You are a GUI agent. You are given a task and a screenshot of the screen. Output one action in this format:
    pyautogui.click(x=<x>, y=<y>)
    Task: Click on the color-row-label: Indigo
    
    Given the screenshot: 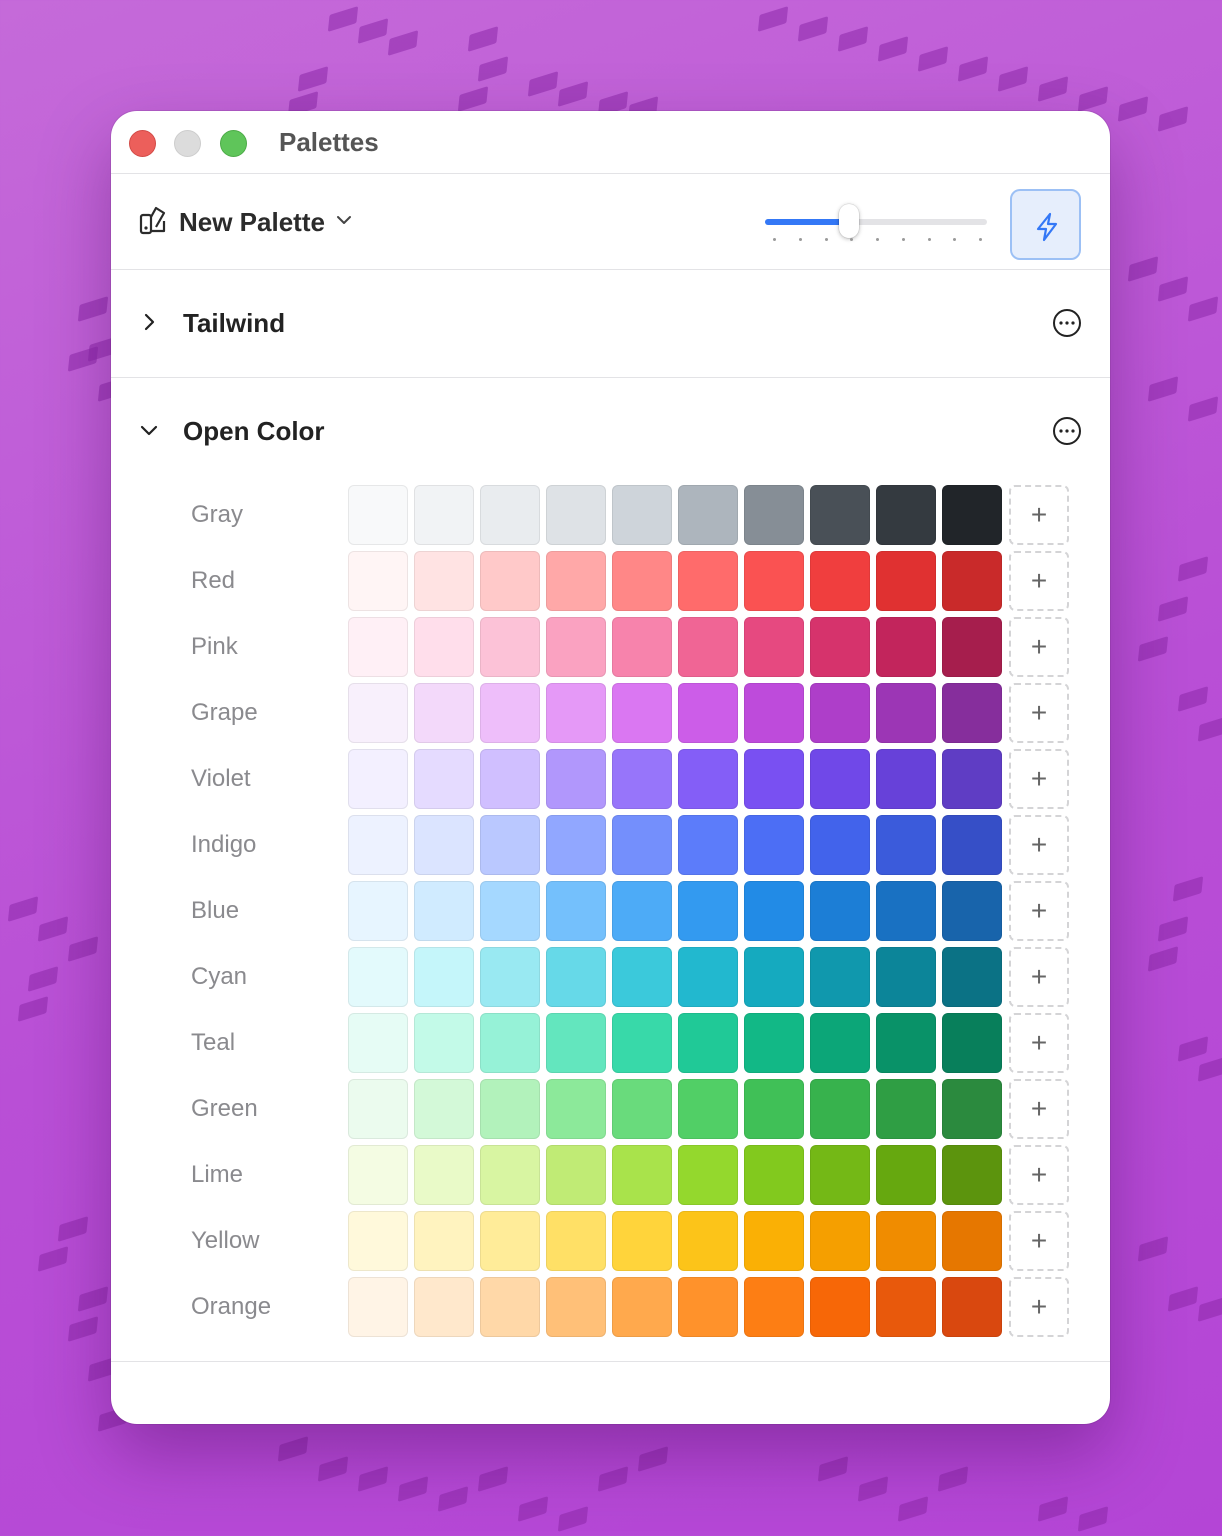 What is the action you would take?
    pyautogui.click(x=223, y=845)
    